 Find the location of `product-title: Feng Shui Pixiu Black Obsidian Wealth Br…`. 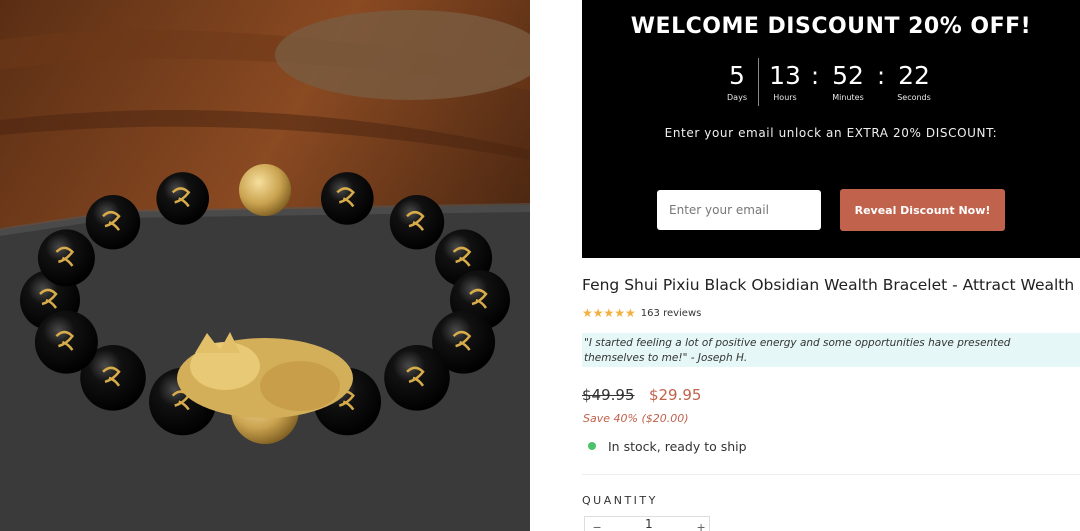

product-title: Feng Shui Pixiu Black Obsidian Wealth Br… is located at coordinates (828, 285).